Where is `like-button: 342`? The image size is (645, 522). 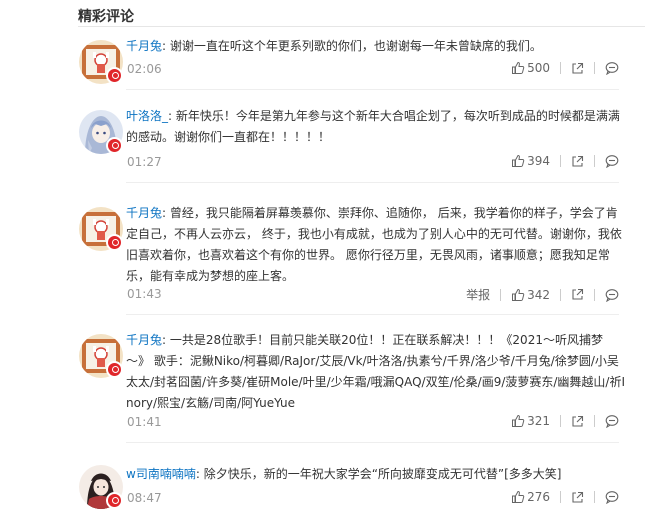 like-button: 342 is located at coordinates (530, 295).